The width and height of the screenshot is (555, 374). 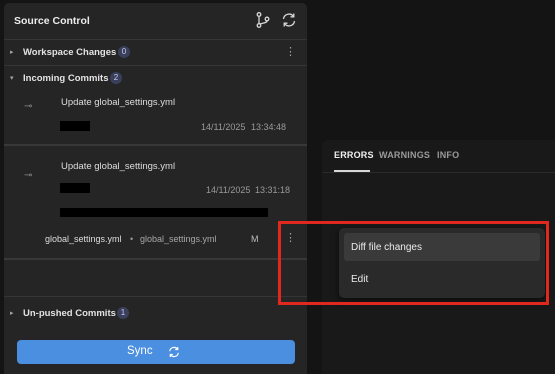 What do you see at coordinates (70, 52) in the screenshot?
I see `section-label: Workspace Changes` at bounding box center [70, 52].